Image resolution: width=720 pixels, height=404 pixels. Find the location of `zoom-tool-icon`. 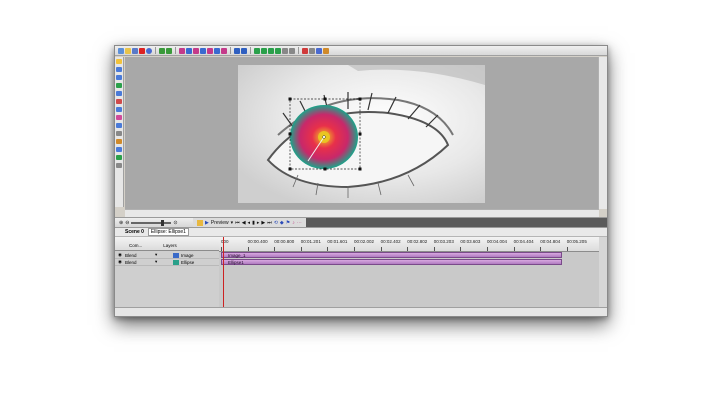

zoom-tool-icon is located at coordinates (119, 149).